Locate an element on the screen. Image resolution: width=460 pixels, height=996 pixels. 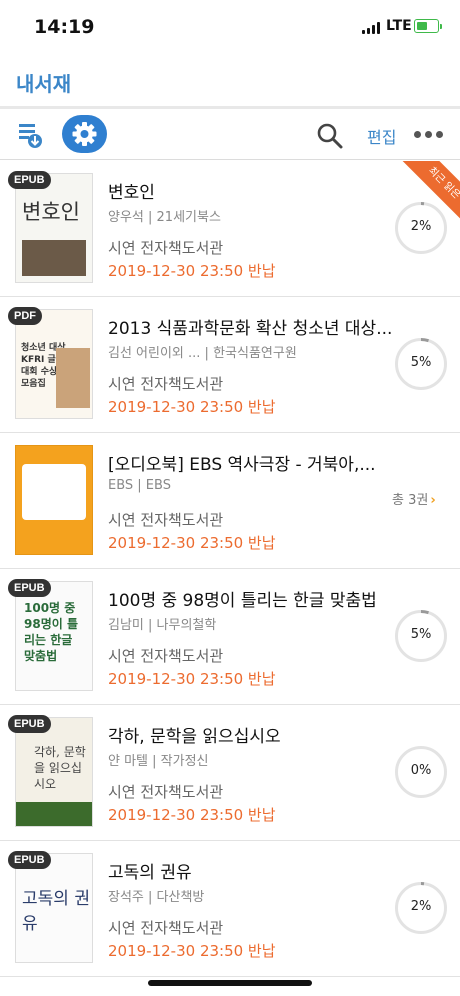
book-meta: 장석주 | 다산책방 is located at coordinates (156, 897).